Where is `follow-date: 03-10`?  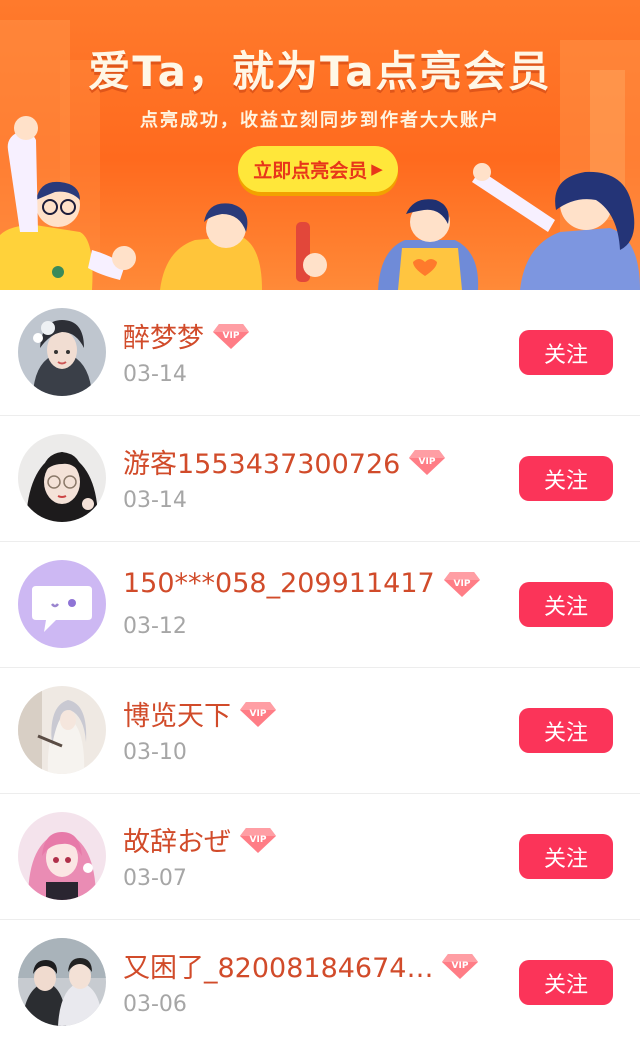
follow-date: 03-10 is located at coordinates (155, 752).